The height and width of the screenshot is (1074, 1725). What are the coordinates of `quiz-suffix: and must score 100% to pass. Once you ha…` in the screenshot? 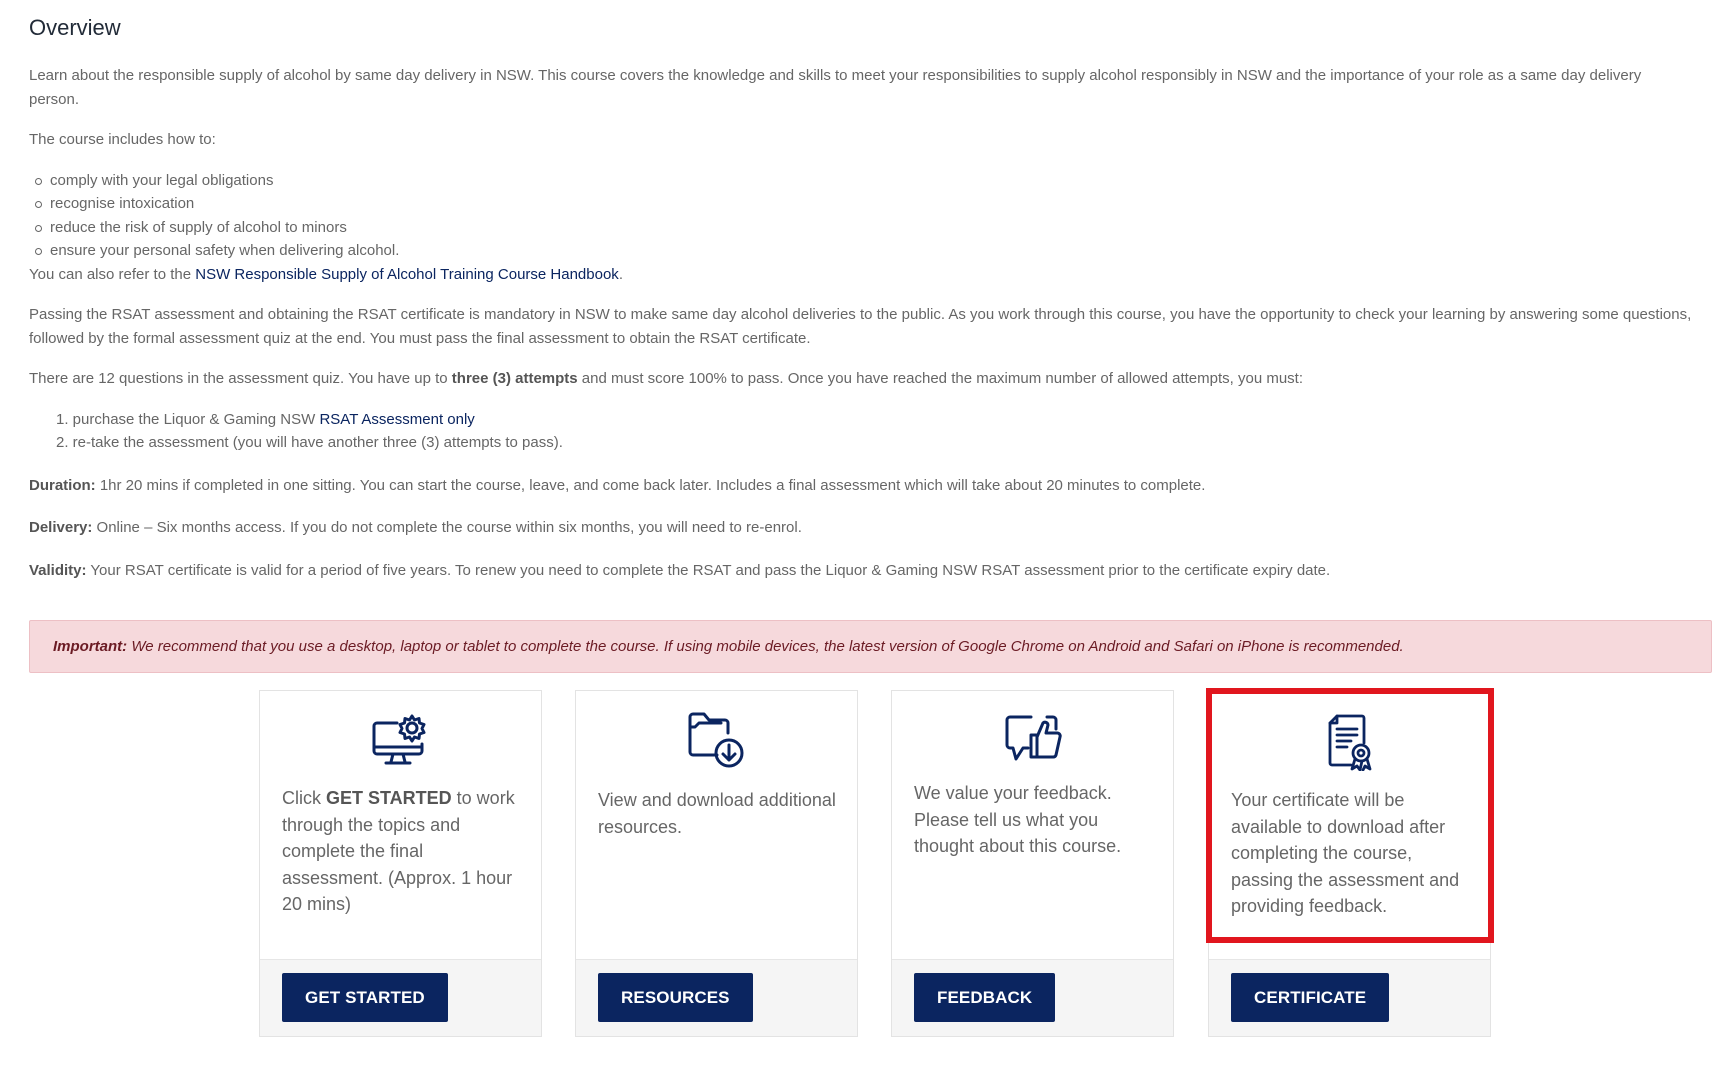 It's located at (940, 378).